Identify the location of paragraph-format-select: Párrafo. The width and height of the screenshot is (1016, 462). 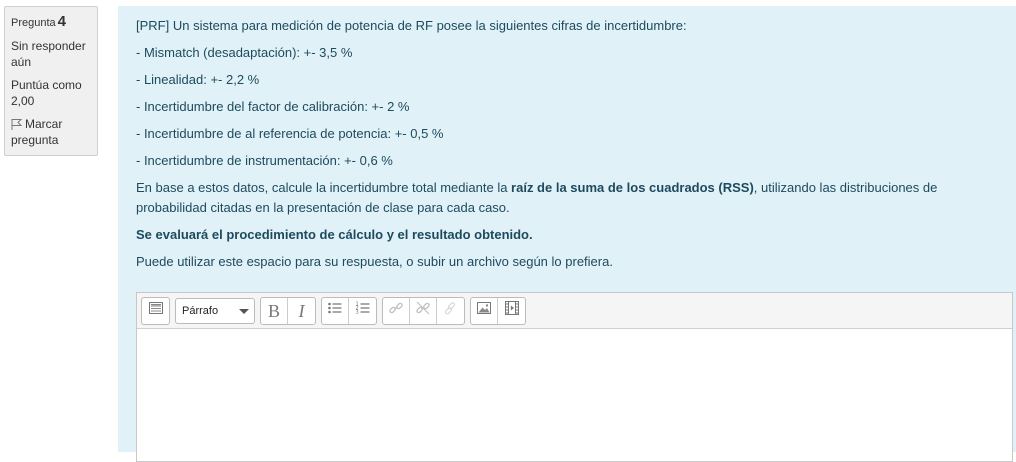
(215, 310).